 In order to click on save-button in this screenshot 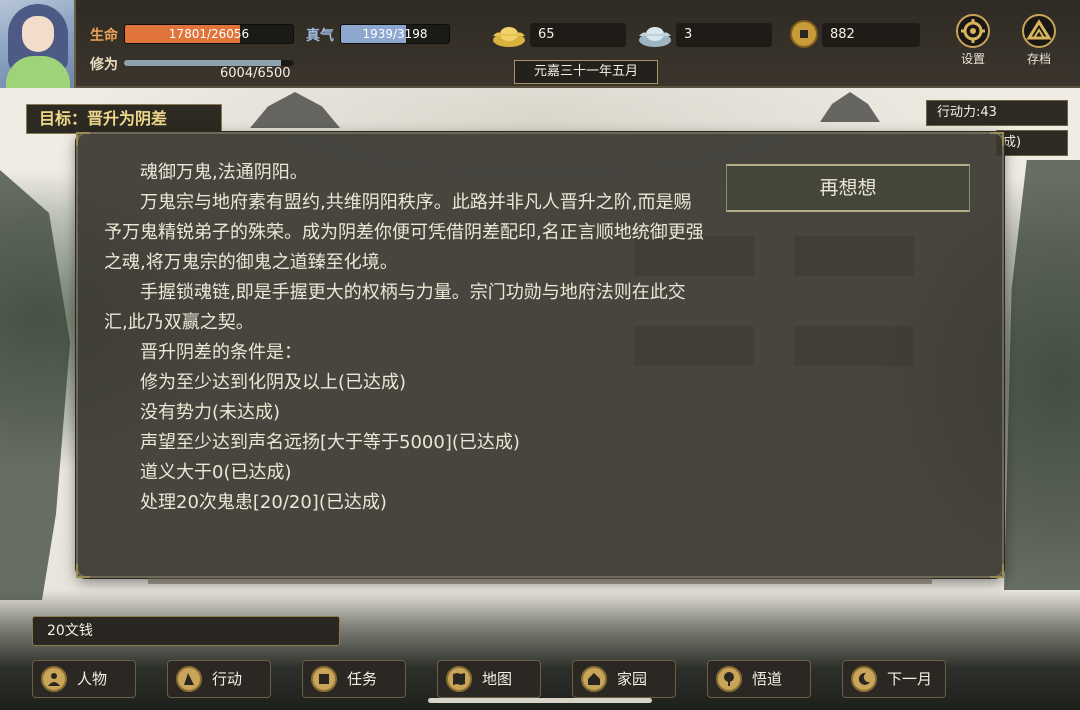, I will do `click(1039, 31)`.